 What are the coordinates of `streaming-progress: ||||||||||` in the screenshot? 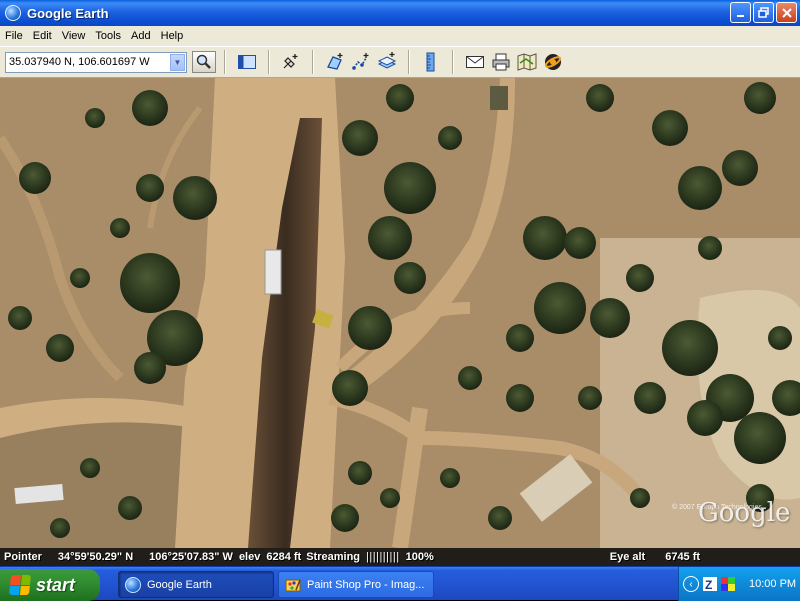 It's located at (383, 557).